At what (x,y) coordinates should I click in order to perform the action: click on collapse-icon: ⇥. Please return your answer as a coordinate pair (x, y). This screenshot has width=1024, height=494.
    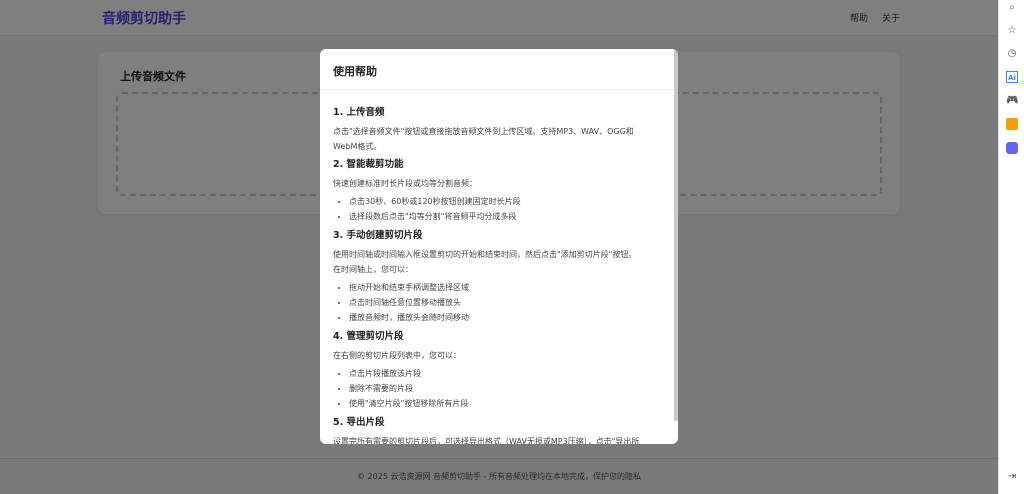
    Looking at the image, I should click on (1012, 477).